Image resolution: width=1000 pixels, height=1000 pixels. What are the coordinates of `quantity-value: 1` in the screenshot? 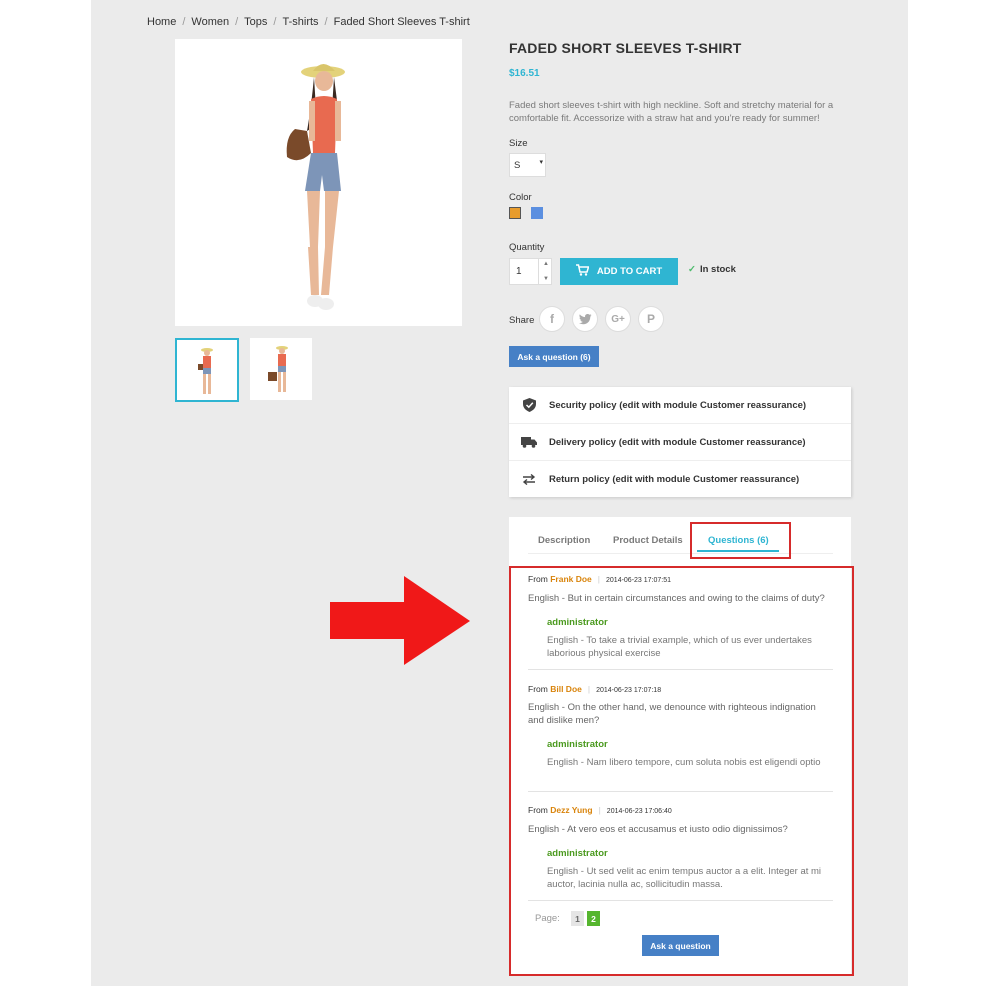 It's located at (519, 271).